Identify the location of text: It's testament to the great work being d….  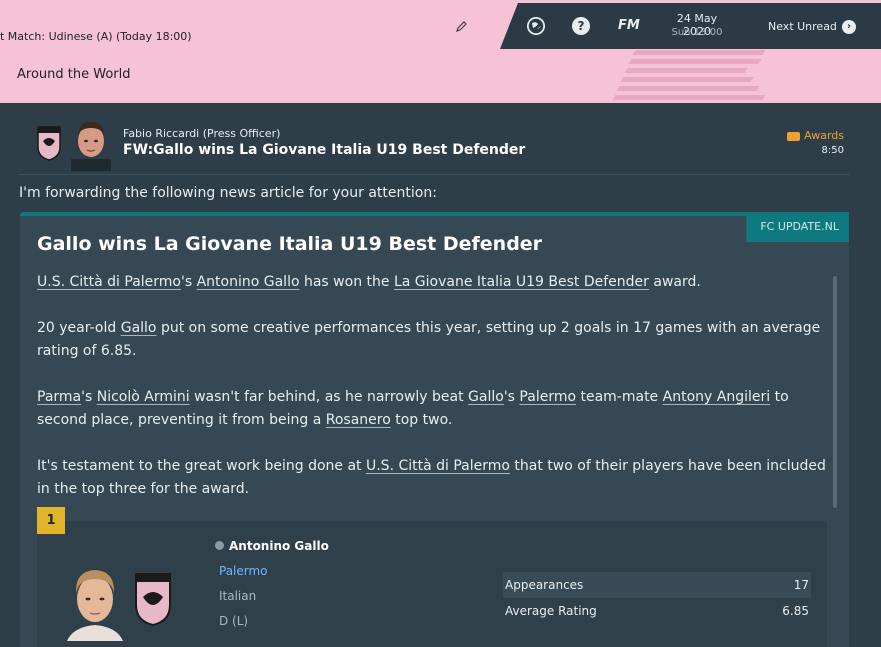
(201, 466).